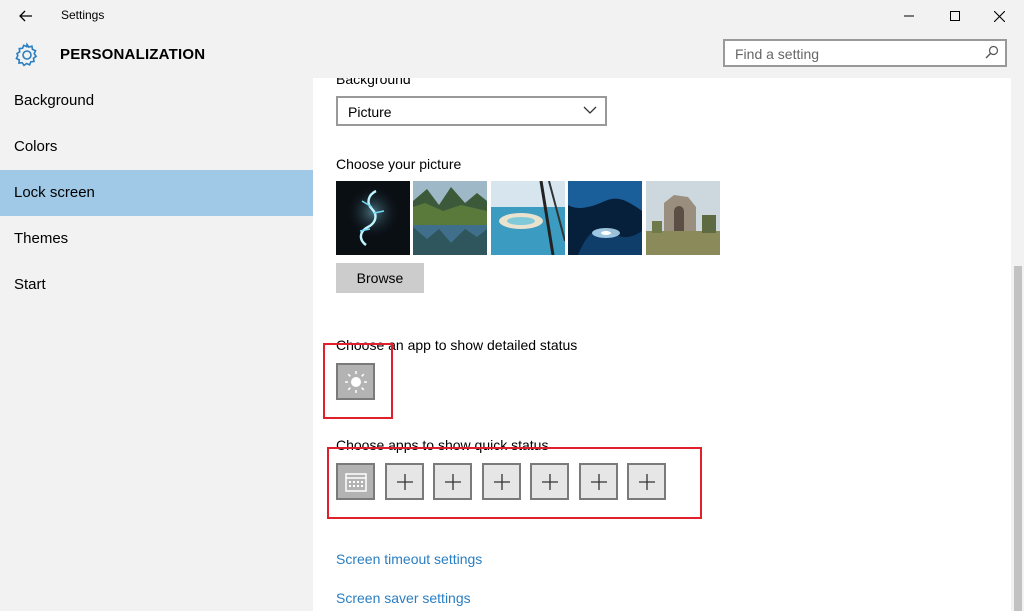 This screenshot has height=611, width=1024. Describe the element at coordinates (380, 278) in the screenshot. I see `browse-button: Browse` at that location.